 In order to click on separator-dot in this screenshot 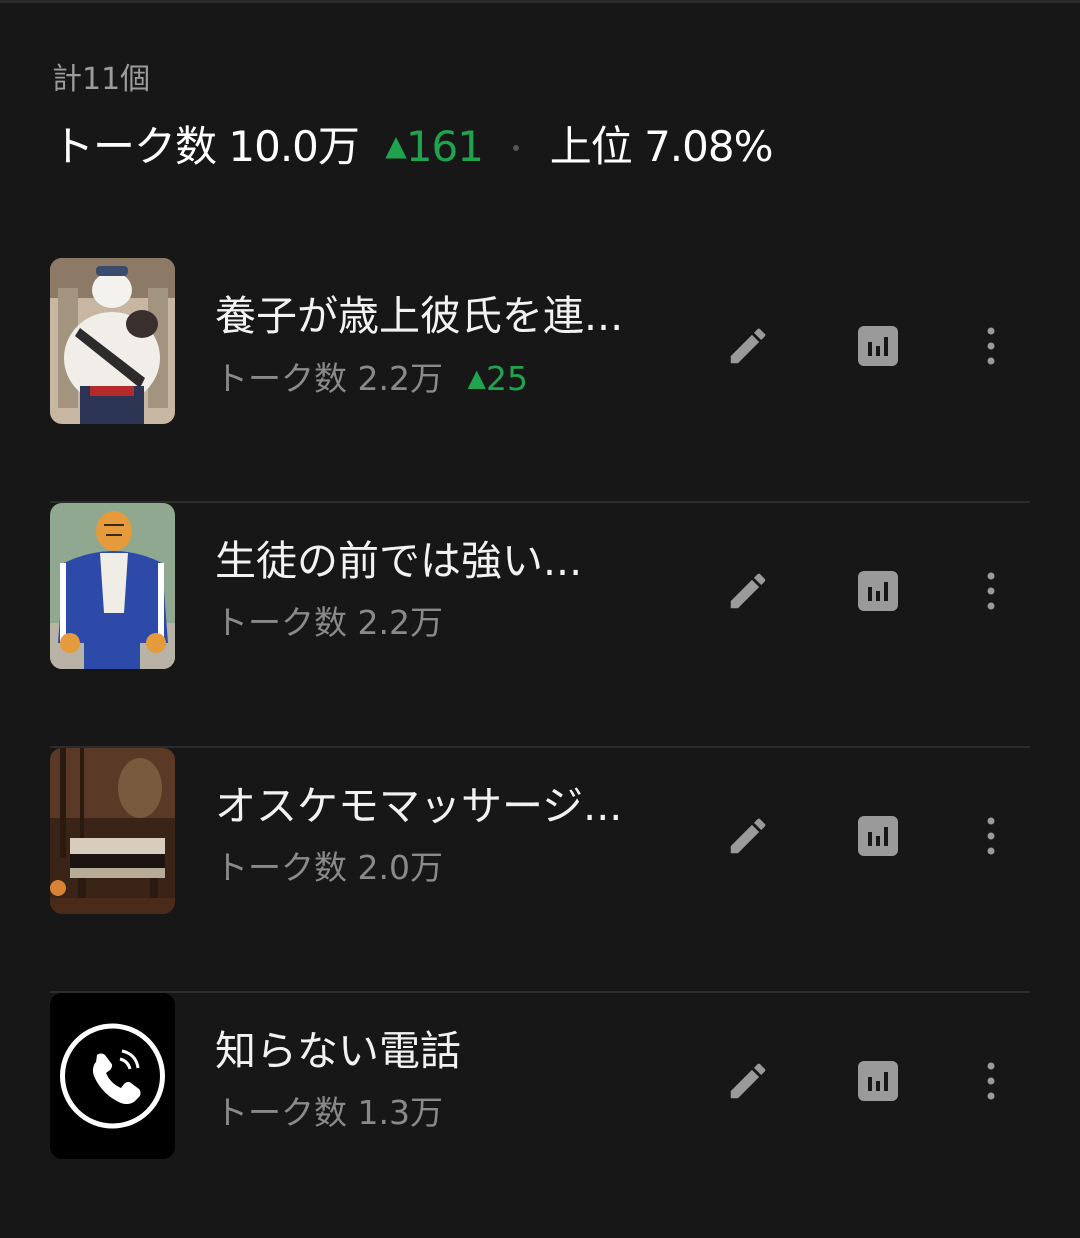, I will do `click(516, 148)`.